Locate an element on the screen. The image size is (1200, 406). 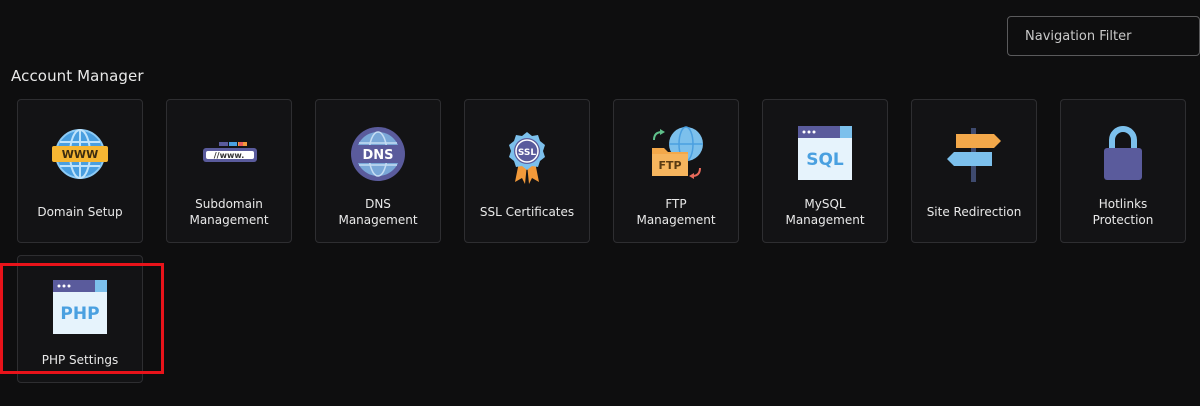
globe-www-icon: WWW is located at coordinates (80, 154).